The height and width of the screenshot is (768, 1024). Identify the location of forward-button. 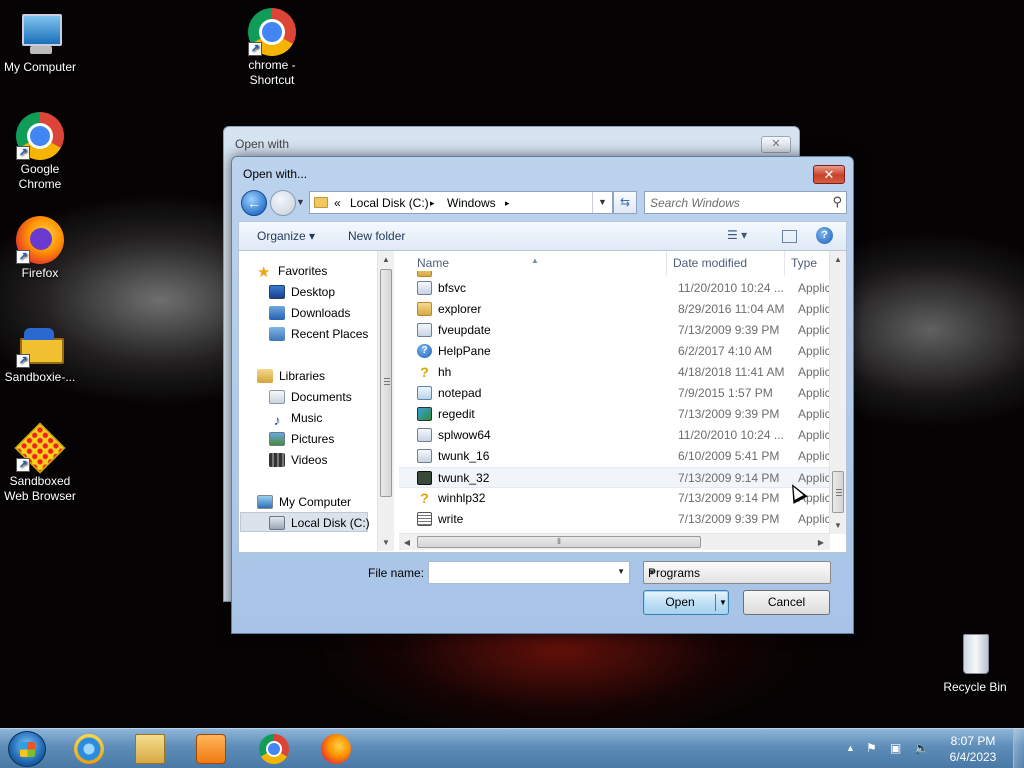
(283, 203).